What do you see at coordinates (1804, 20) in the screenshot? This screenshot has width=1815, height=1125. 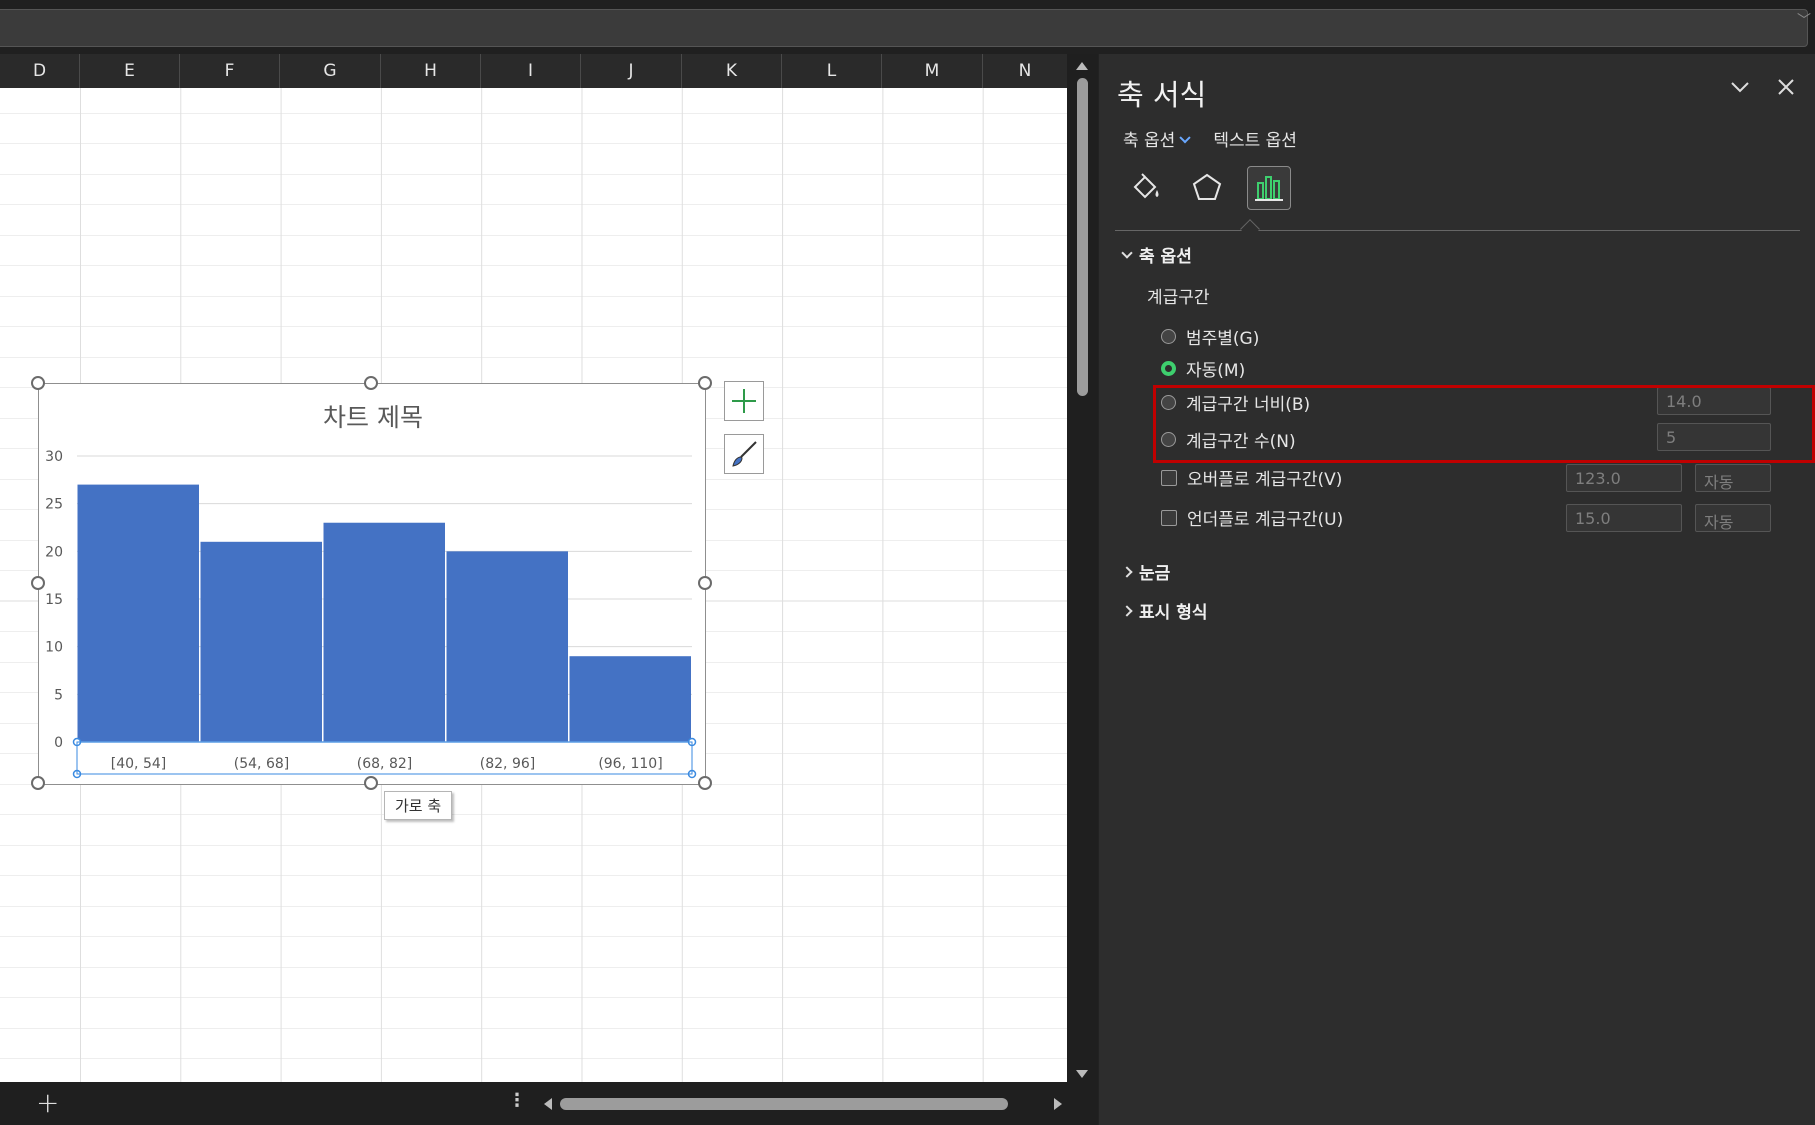 I see `chevron-down-icon: ﹀` at bounding box center [1804, 20].